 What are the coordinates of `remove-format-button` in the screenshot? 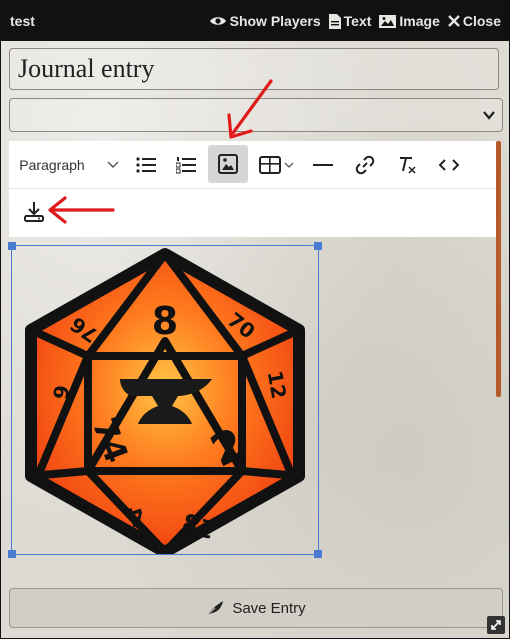 It's located at (407, 165).